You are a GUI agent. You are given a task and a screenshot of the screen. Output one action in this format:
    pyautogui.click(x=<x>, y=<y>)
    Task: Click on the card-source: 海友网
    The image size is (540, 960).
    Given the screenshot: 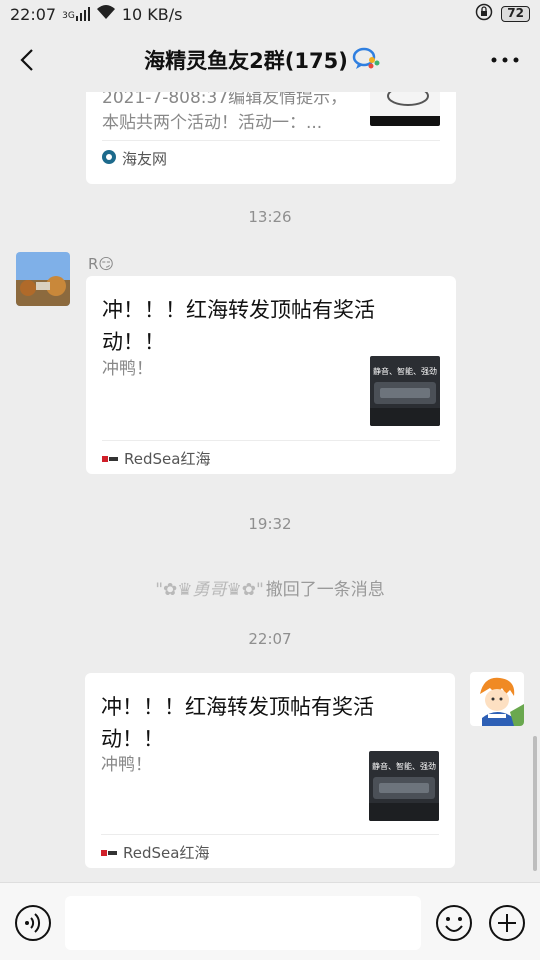 What is the action you would take?
    pyautogui.click(x=134, y=158)
    